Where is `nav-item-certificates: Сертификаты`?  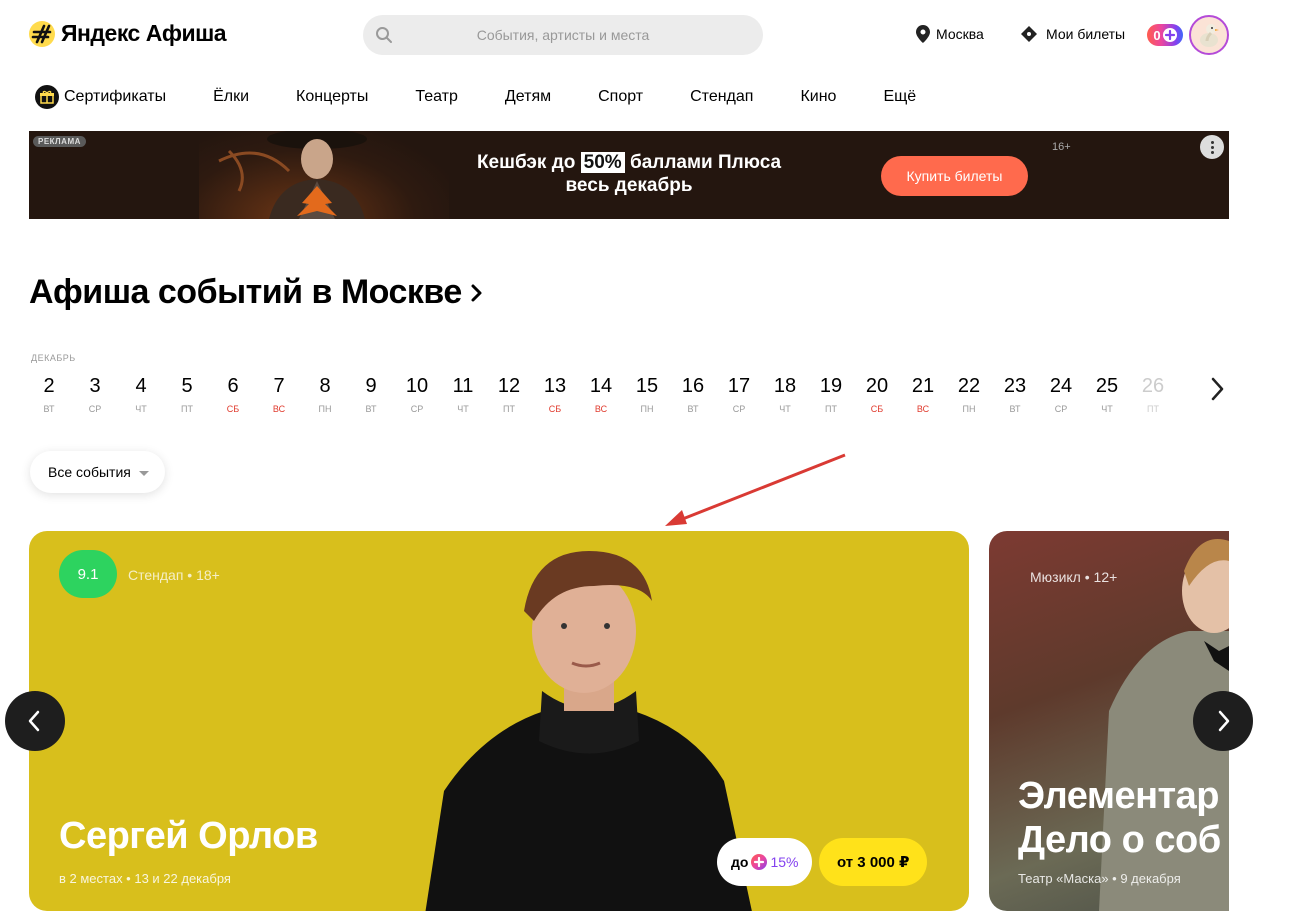
nav-item-certificates: Сертификаты is located at coordinates (100, 97).